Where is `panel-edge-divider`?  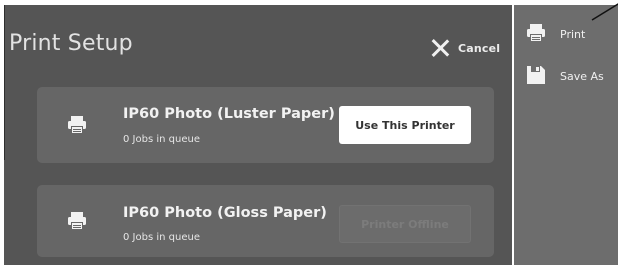
panel-edge-divider is located at coordinates (4, 82).